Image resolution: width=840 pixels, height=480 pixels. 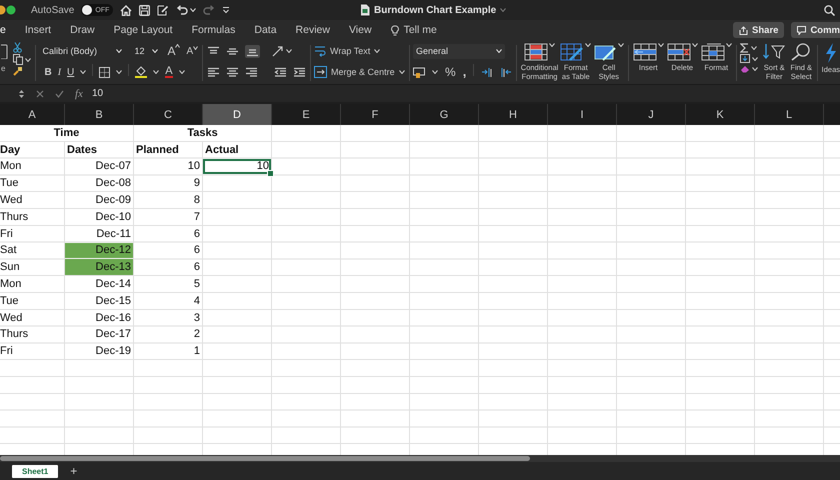 I want to click on customize-icon, so click(x=226, y=10).